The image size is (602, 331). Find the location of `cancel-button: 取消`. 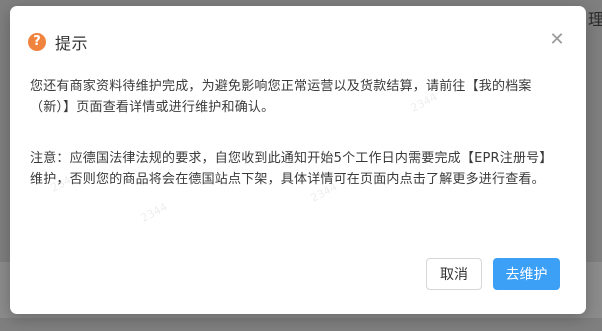

cancel-button: 取消 is located at coordinates (454, 274).